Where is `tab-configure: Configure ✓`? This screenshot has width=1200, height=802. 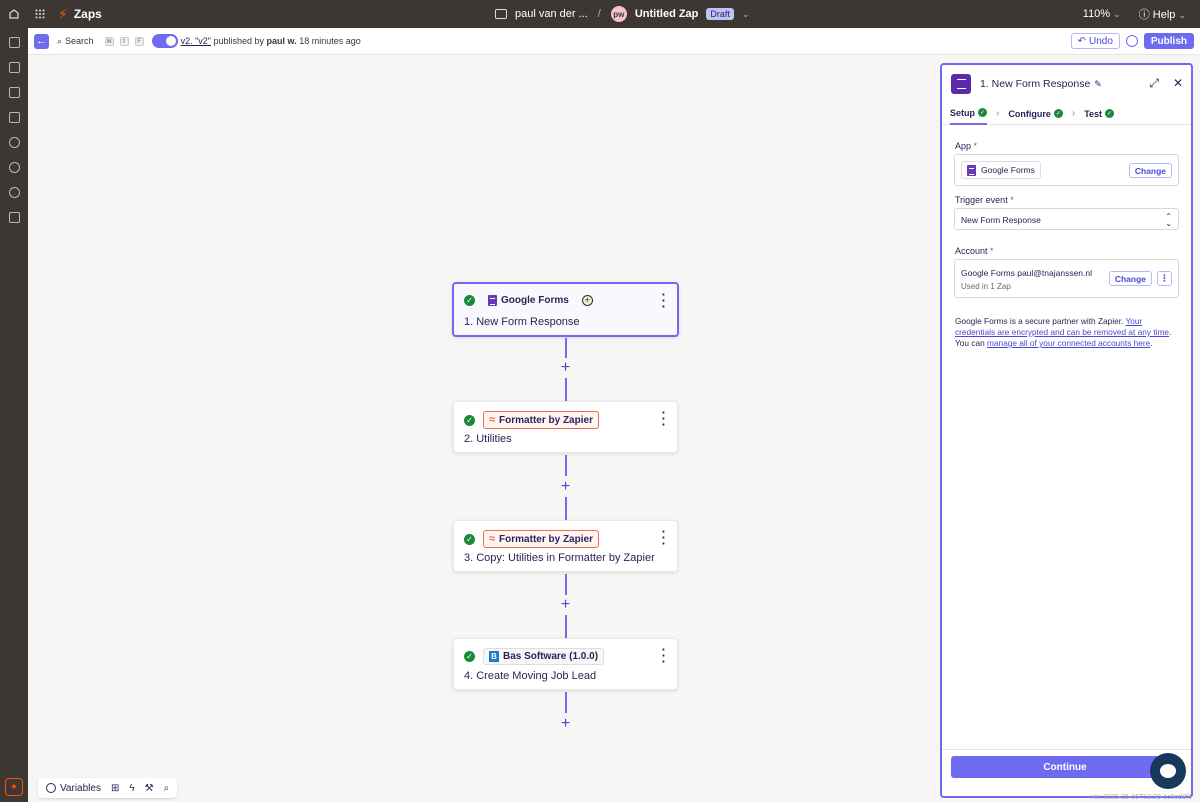
tab-configure: Configure ✓ is located at coordinates (1035, 114).